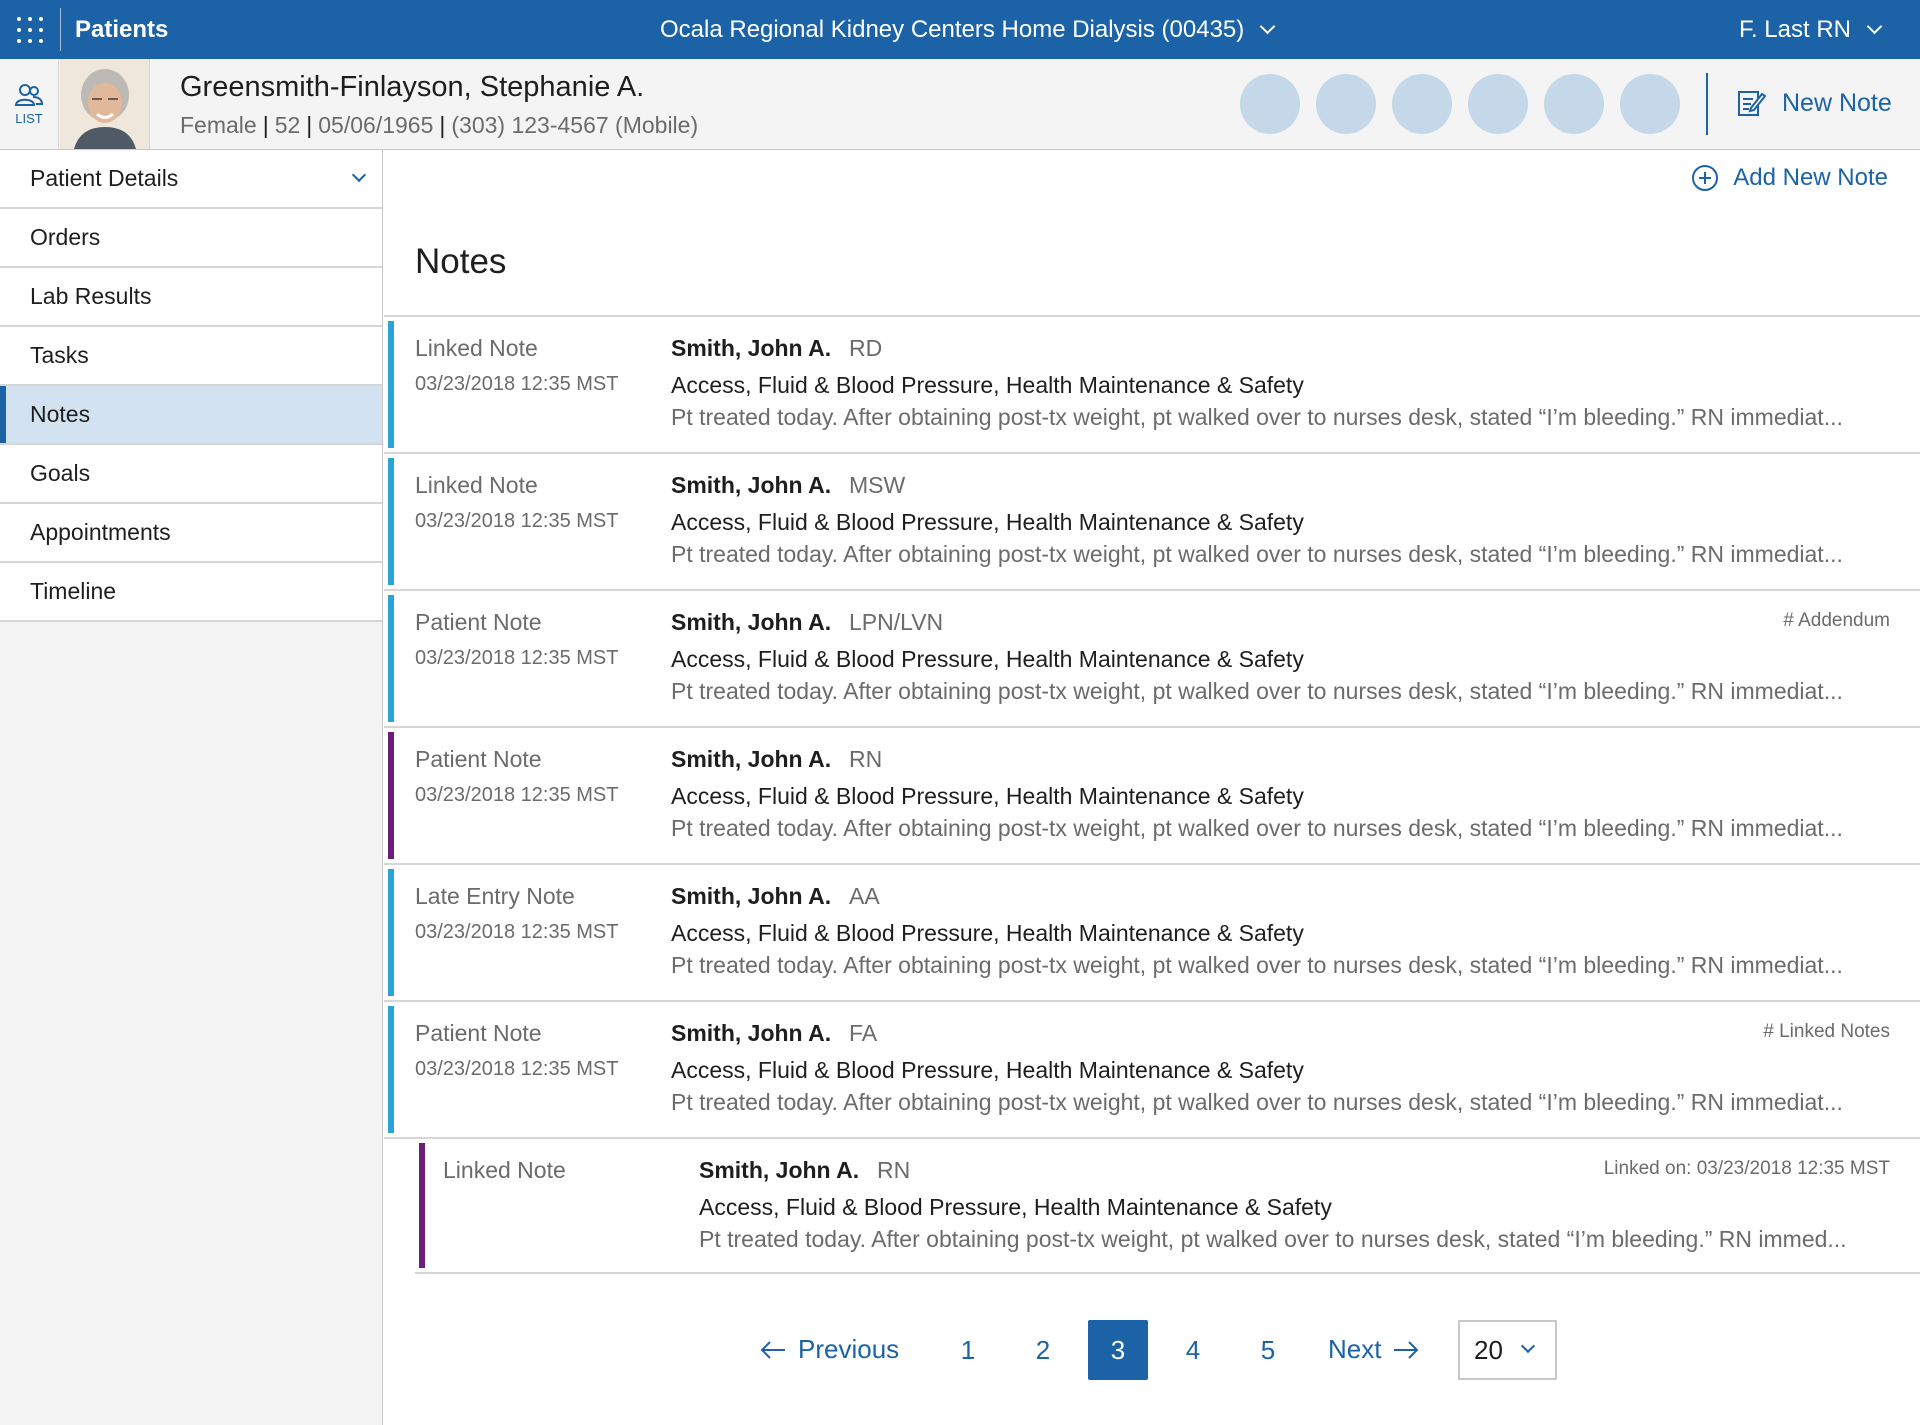  Describe the element at coordinates (1152, 1350) in the screenshot. I see `pagination: Previous 1 2 3 4 5 Next 20` at that location.